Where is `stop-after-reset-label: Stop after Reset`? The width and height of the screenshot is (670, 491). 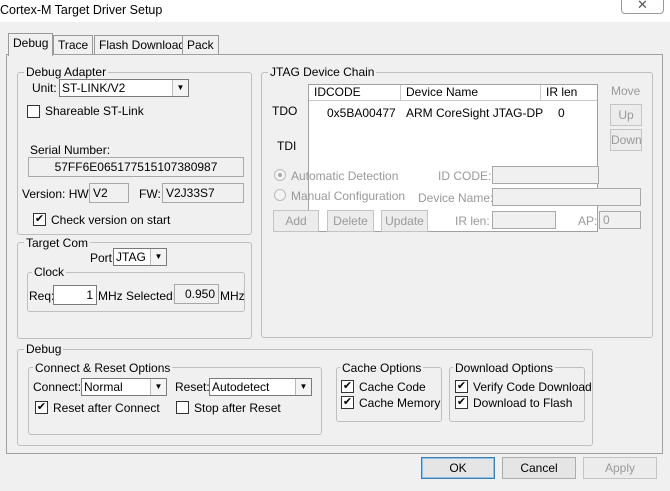
stop-after-reset-label: Stop after Reset is located at coordinates (237, 408).